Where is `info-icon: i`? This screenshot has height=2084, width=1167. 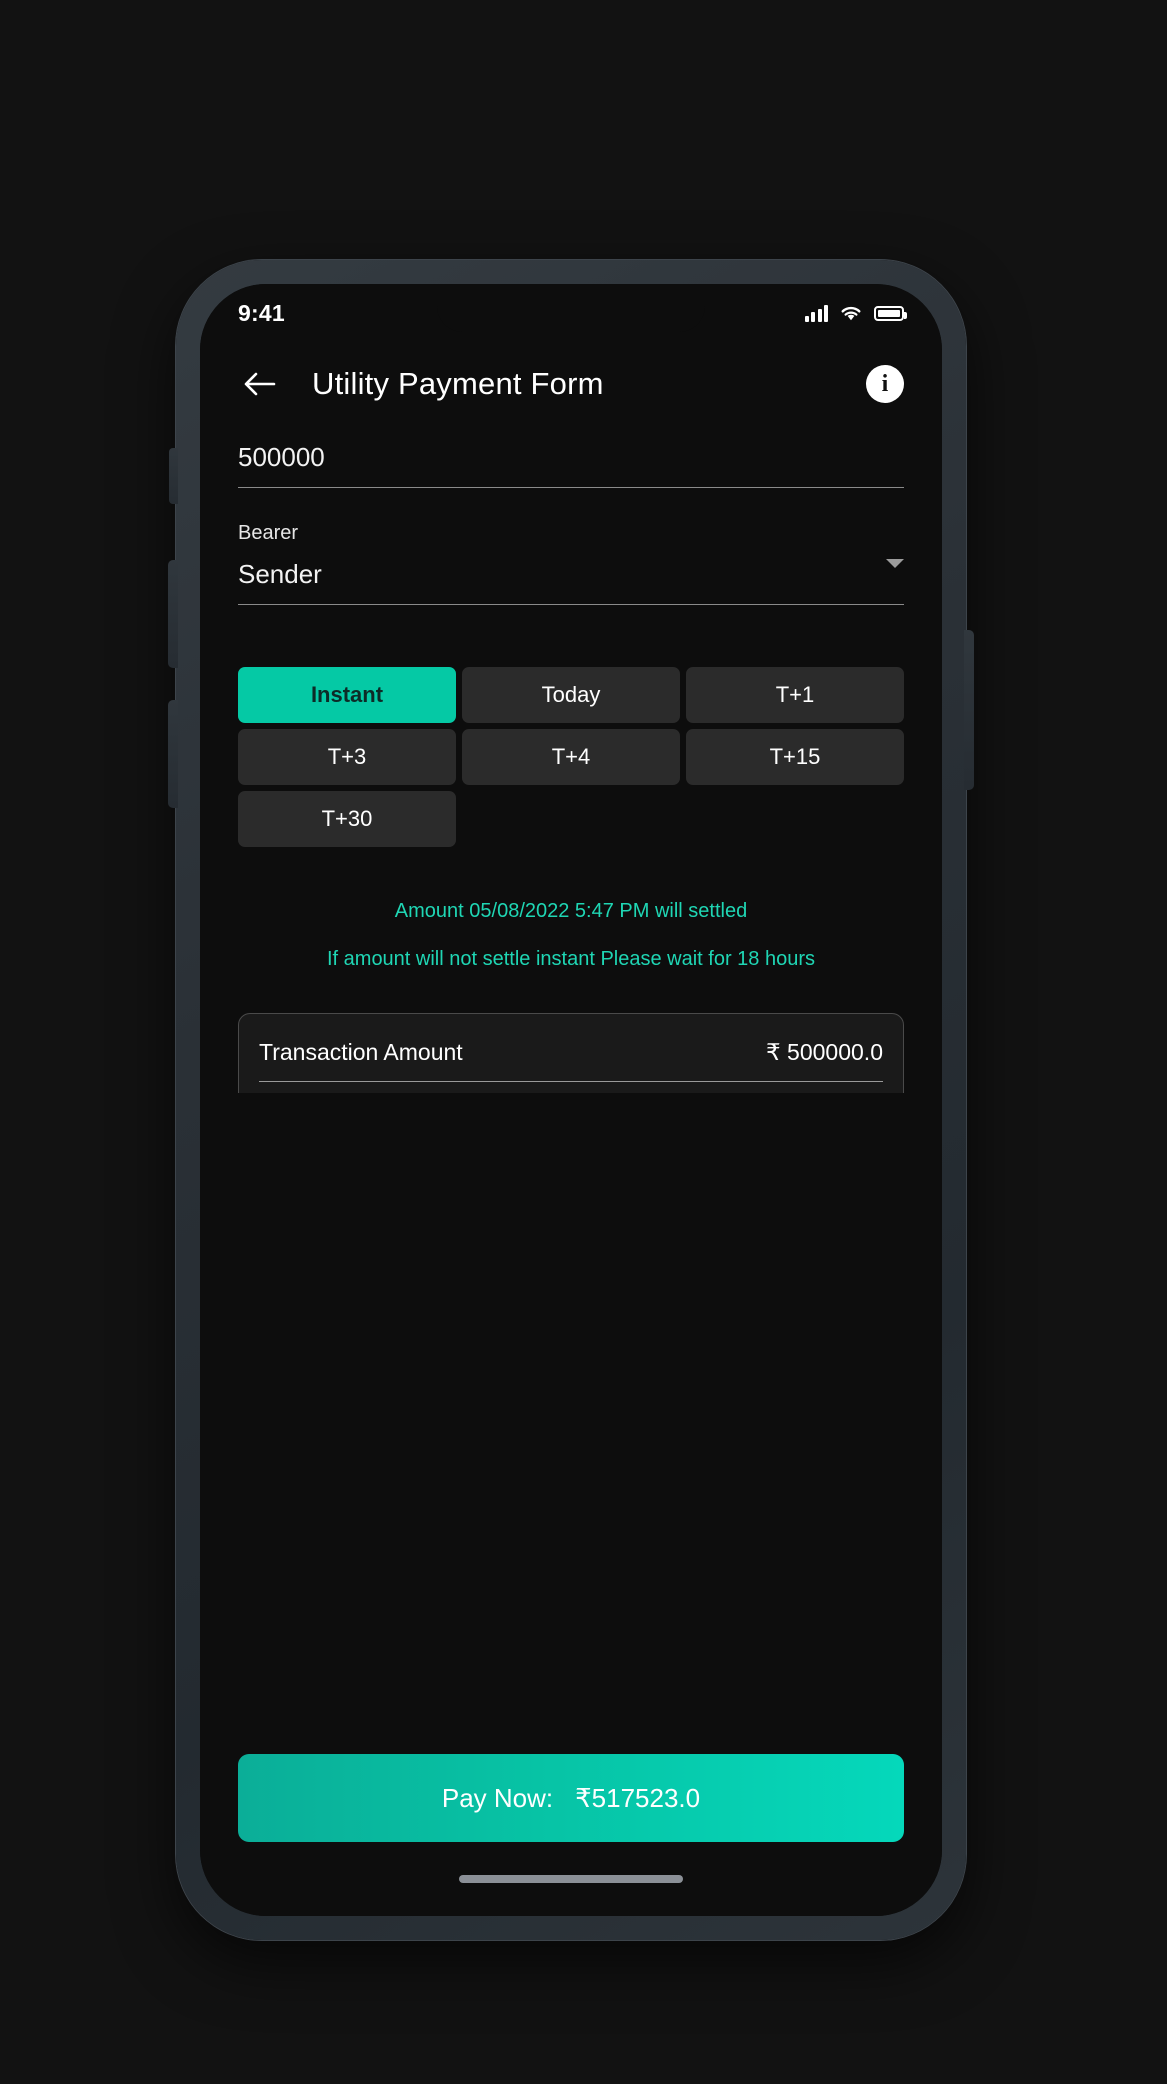
info-icon: i is located at coordinates (885, 384).